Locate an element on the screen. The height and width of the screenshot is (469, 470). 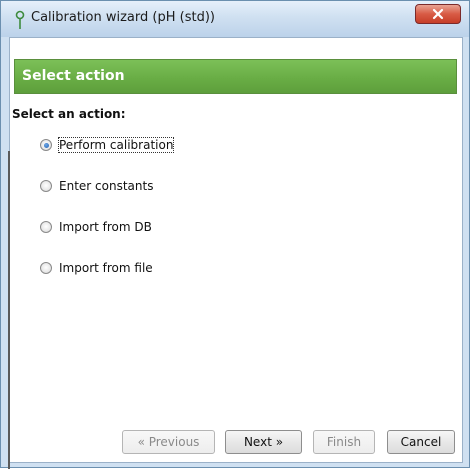
option-label: Perform calibration is located at coordinates (116, 145).